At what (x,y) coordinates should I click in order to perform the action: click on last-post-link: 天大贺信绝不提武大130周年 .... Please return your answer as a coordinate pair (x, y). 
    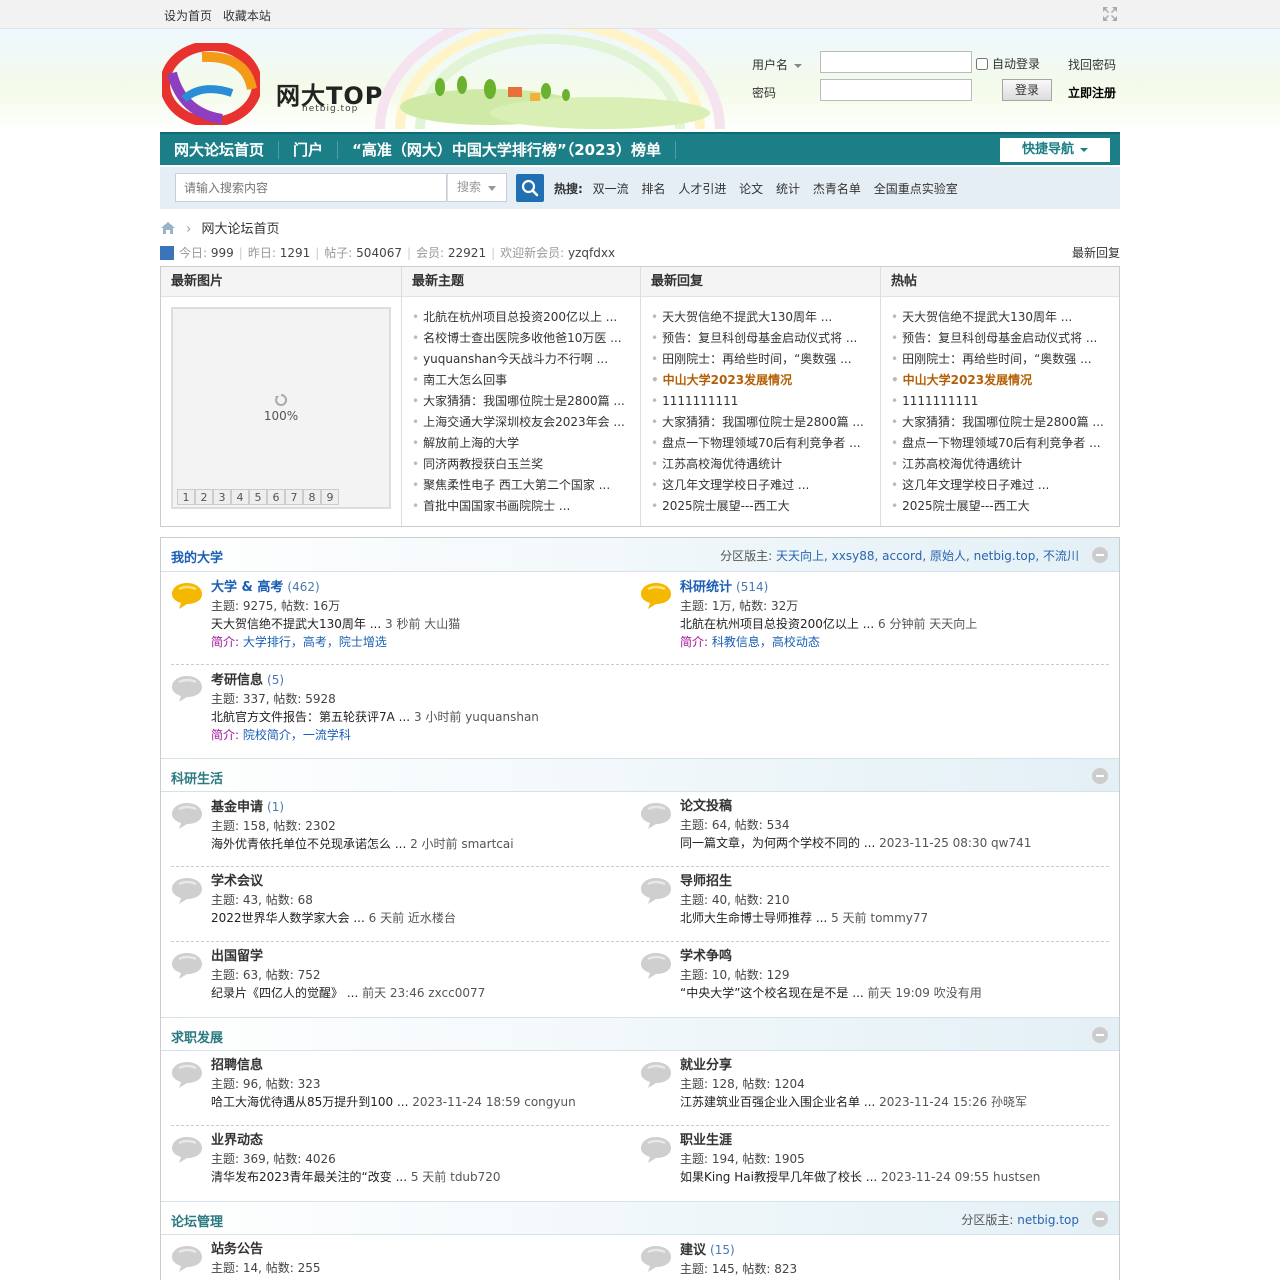
    Looking at the image, I should click on (296, 624).